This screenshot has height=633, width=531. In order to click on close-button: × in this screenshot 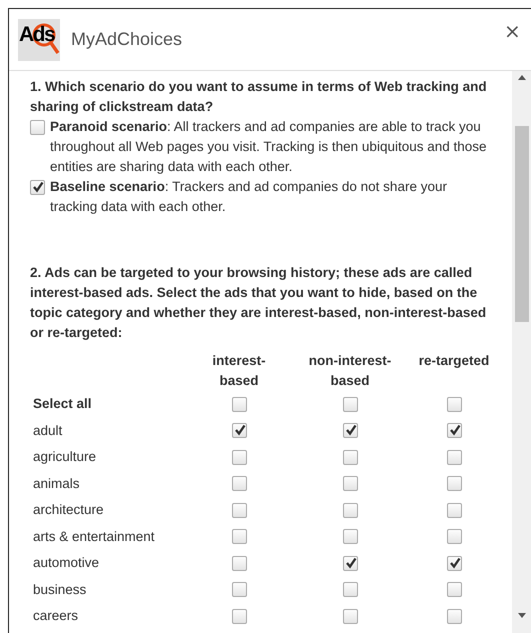, I will do `click(512, 31)`.